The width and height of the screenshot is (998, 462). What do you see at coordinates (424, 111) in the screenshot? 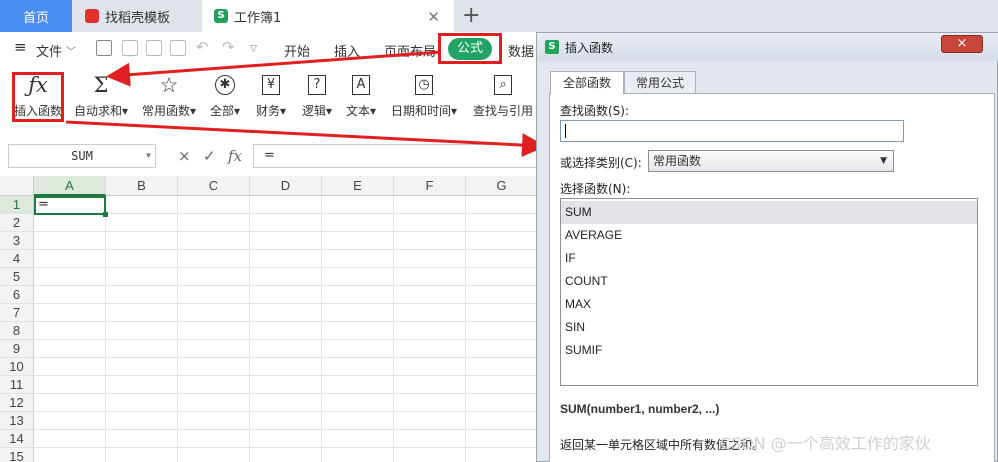
I see `date-time-label: 日期和时间▾` at bounding box center [424, 111].